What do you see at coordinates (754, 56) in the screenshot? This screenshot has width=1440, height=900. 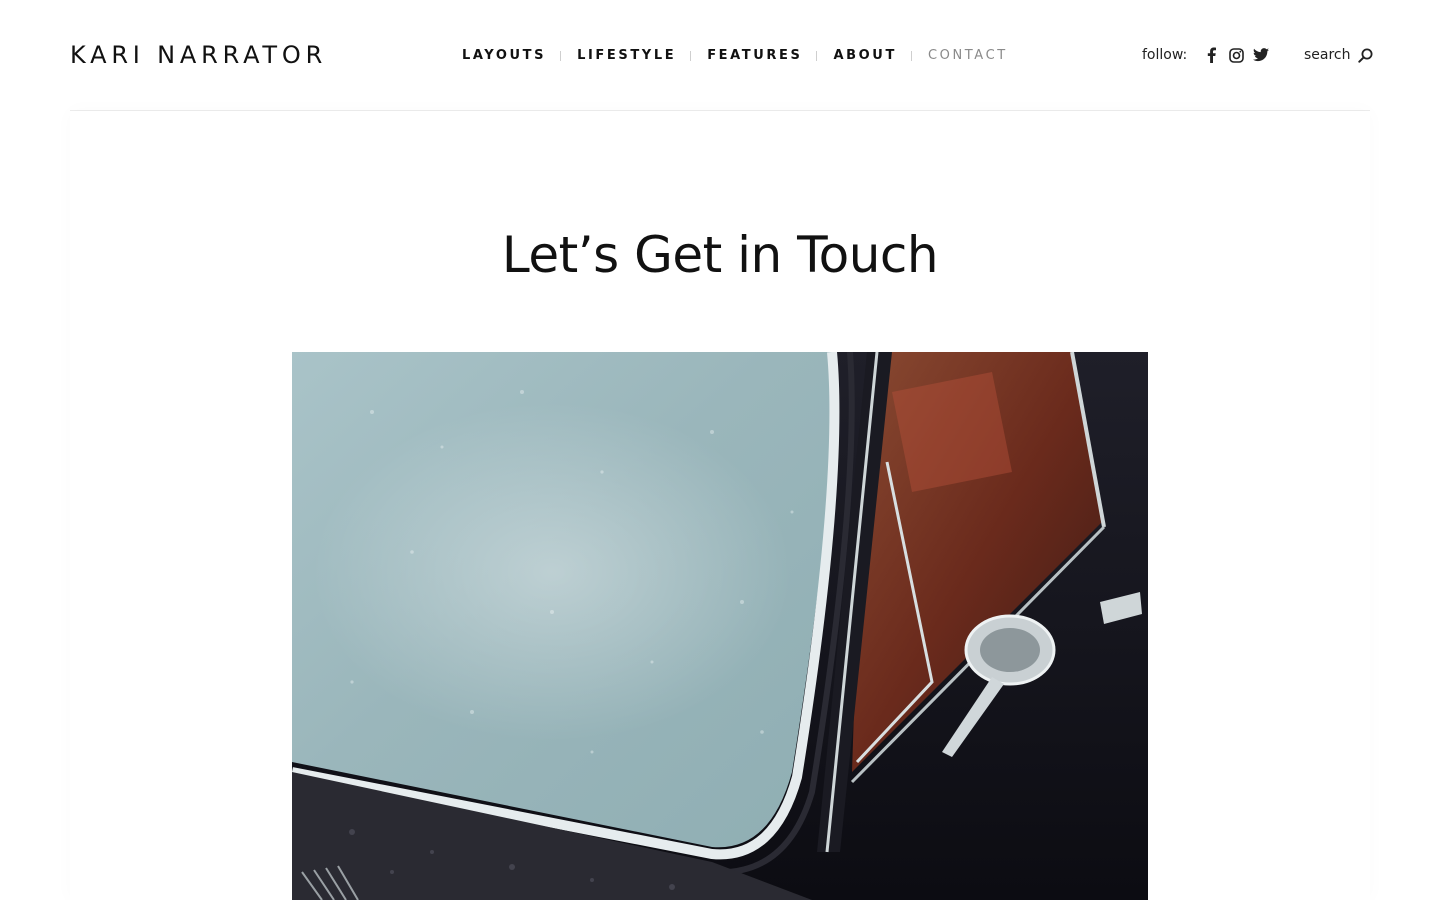 I see `nav-item-features: FEATURES` at bounding box center [754, 56].